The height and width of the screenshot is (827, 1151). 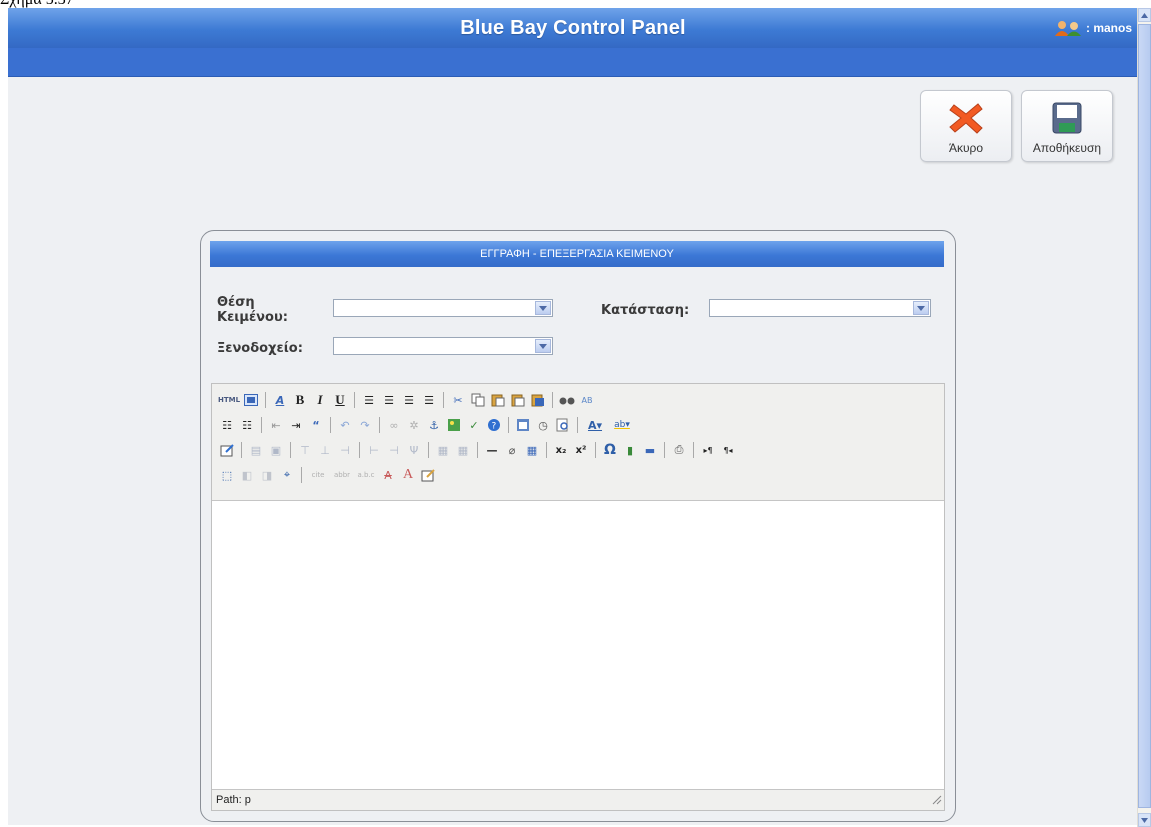 I want to click on editor-status-bar: Path: p, so click(x=578, y=799).